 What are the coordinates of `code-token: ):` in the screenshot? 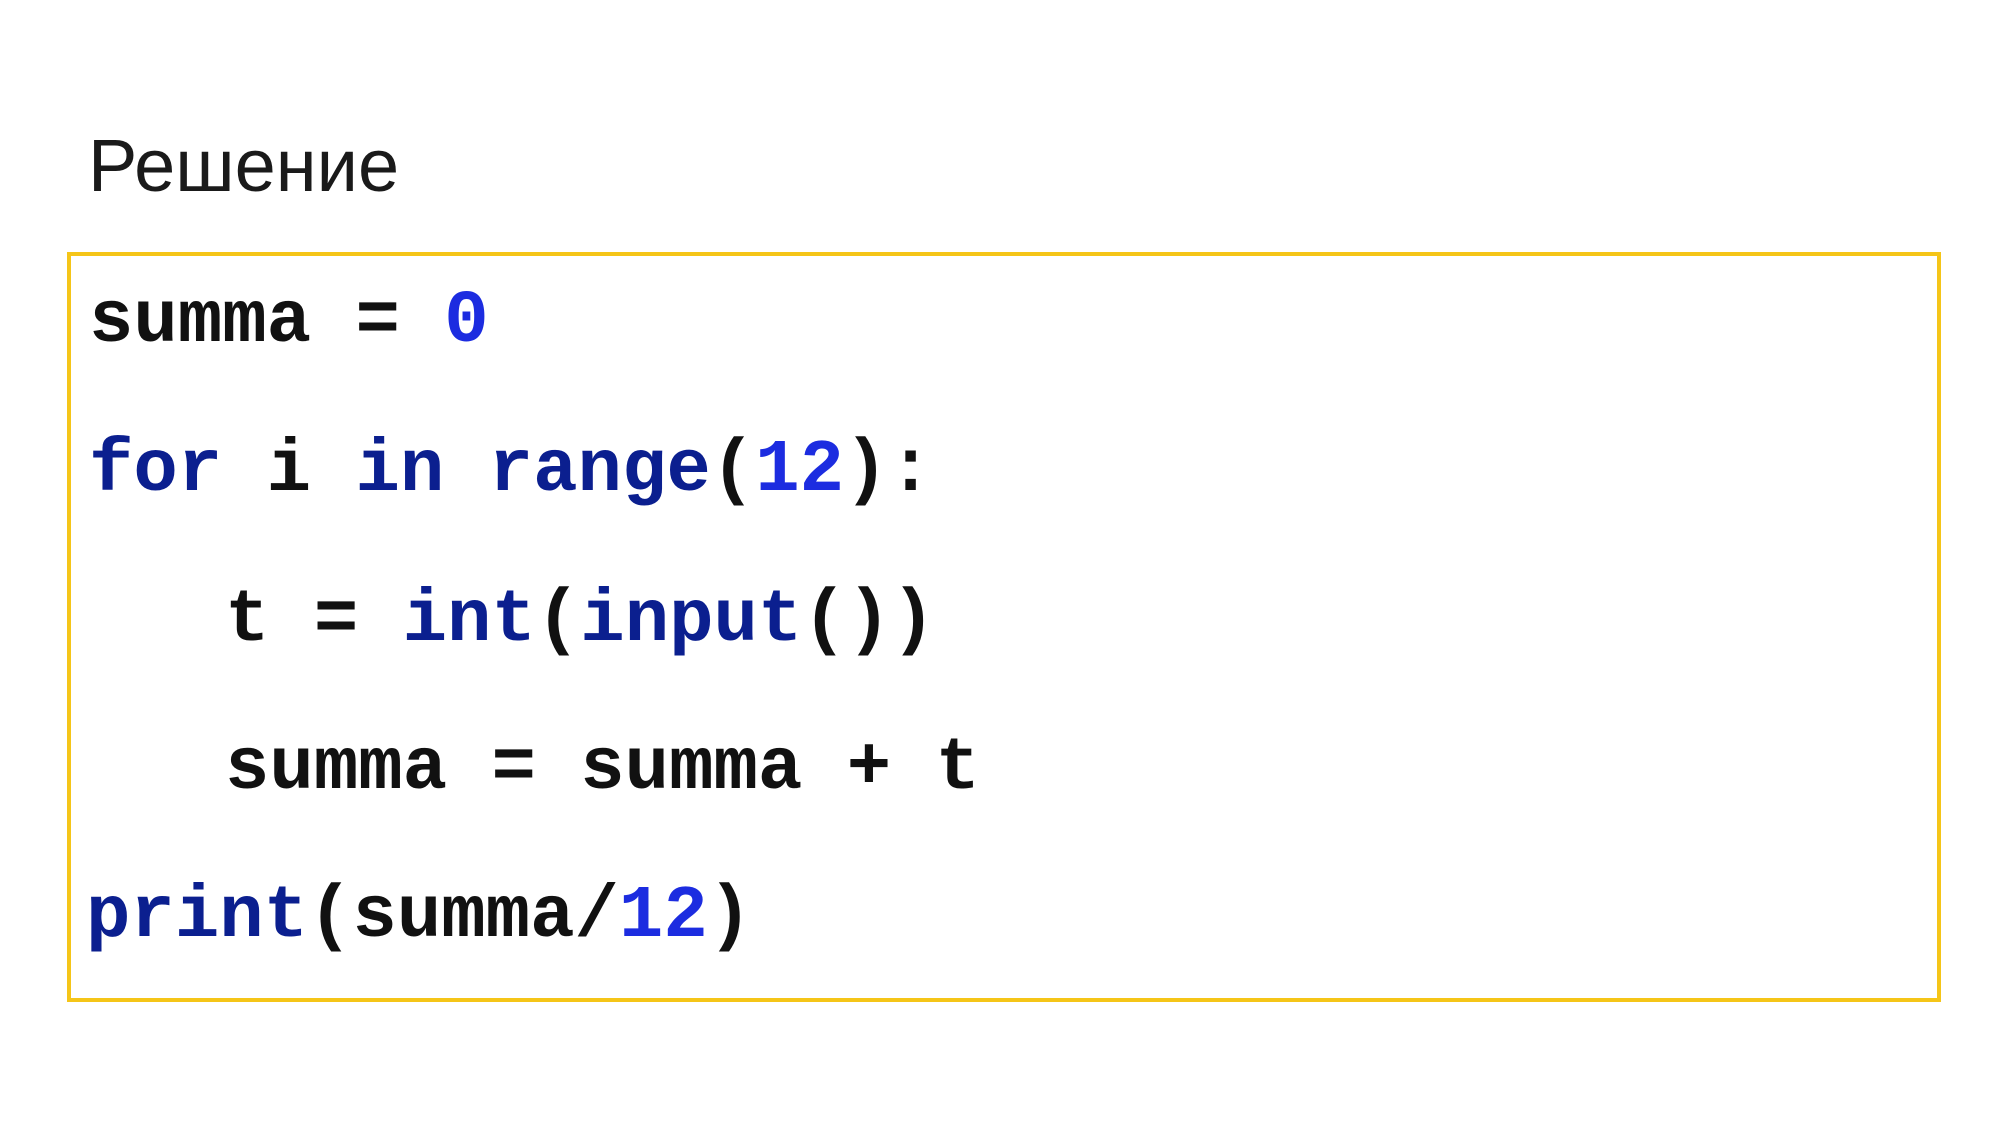 It's located at (888, 471).